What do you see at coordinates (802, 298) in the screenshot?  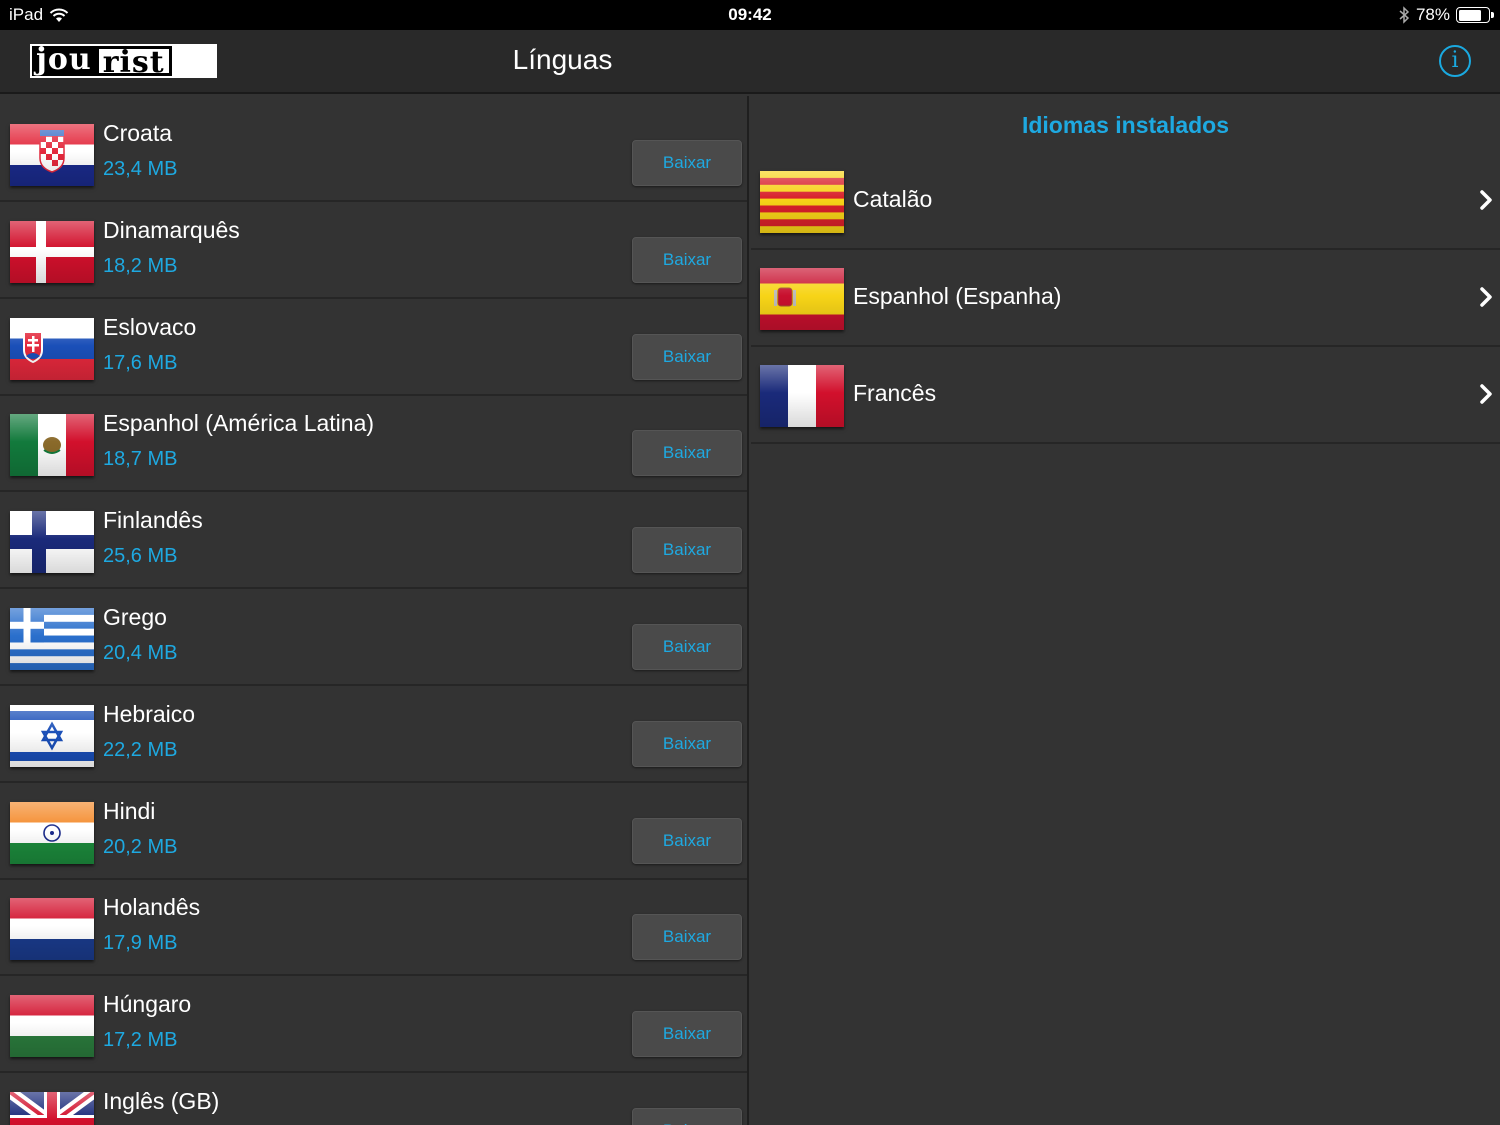 I see `spain-flag-icon` at bounding box center [802, 298].